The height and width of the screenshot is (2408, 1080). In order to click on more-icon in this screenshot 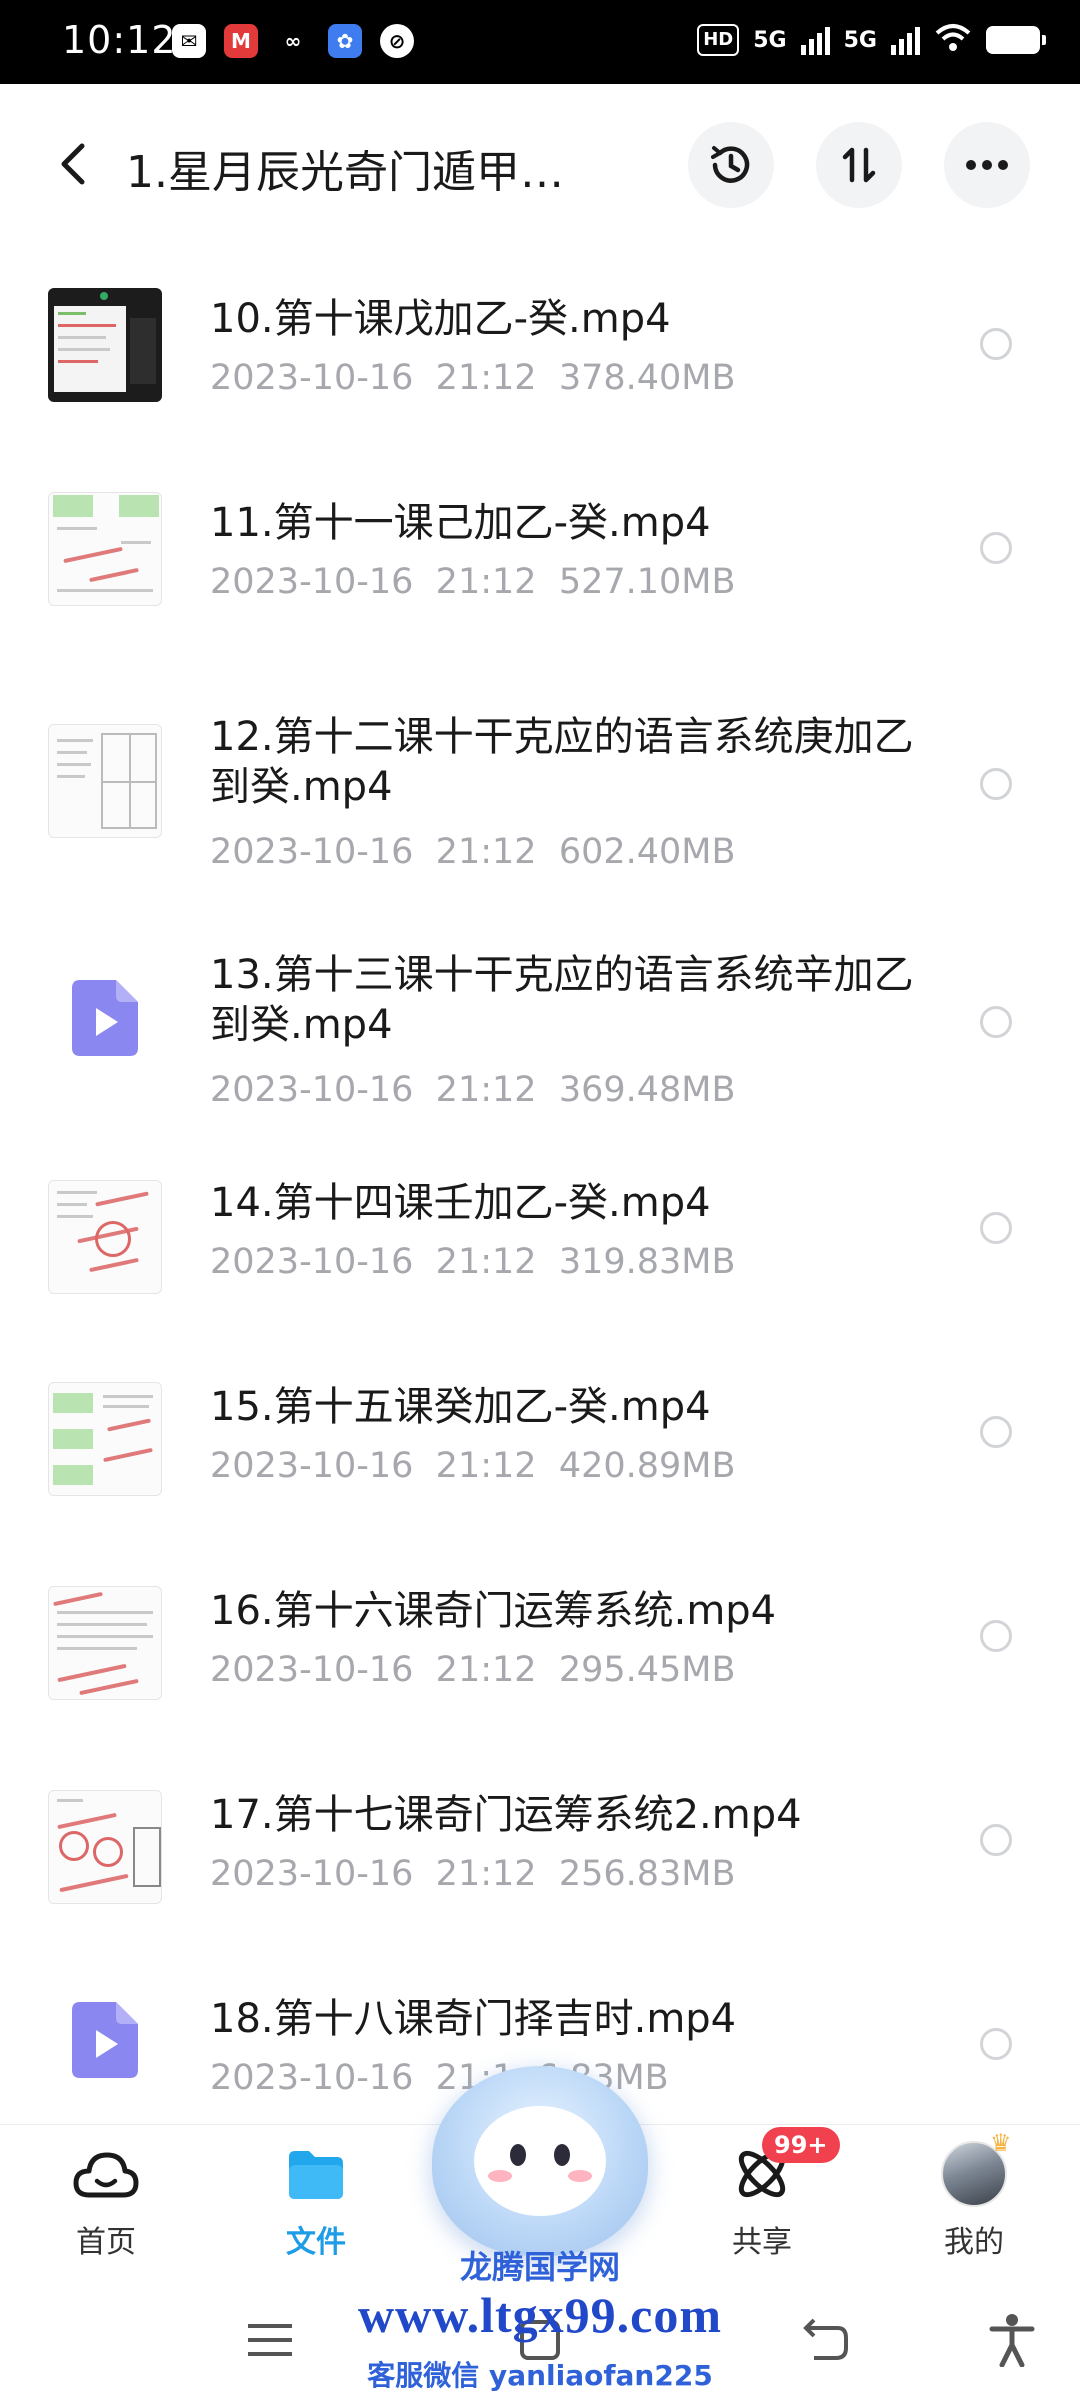, I will do `click(987, 165)`.